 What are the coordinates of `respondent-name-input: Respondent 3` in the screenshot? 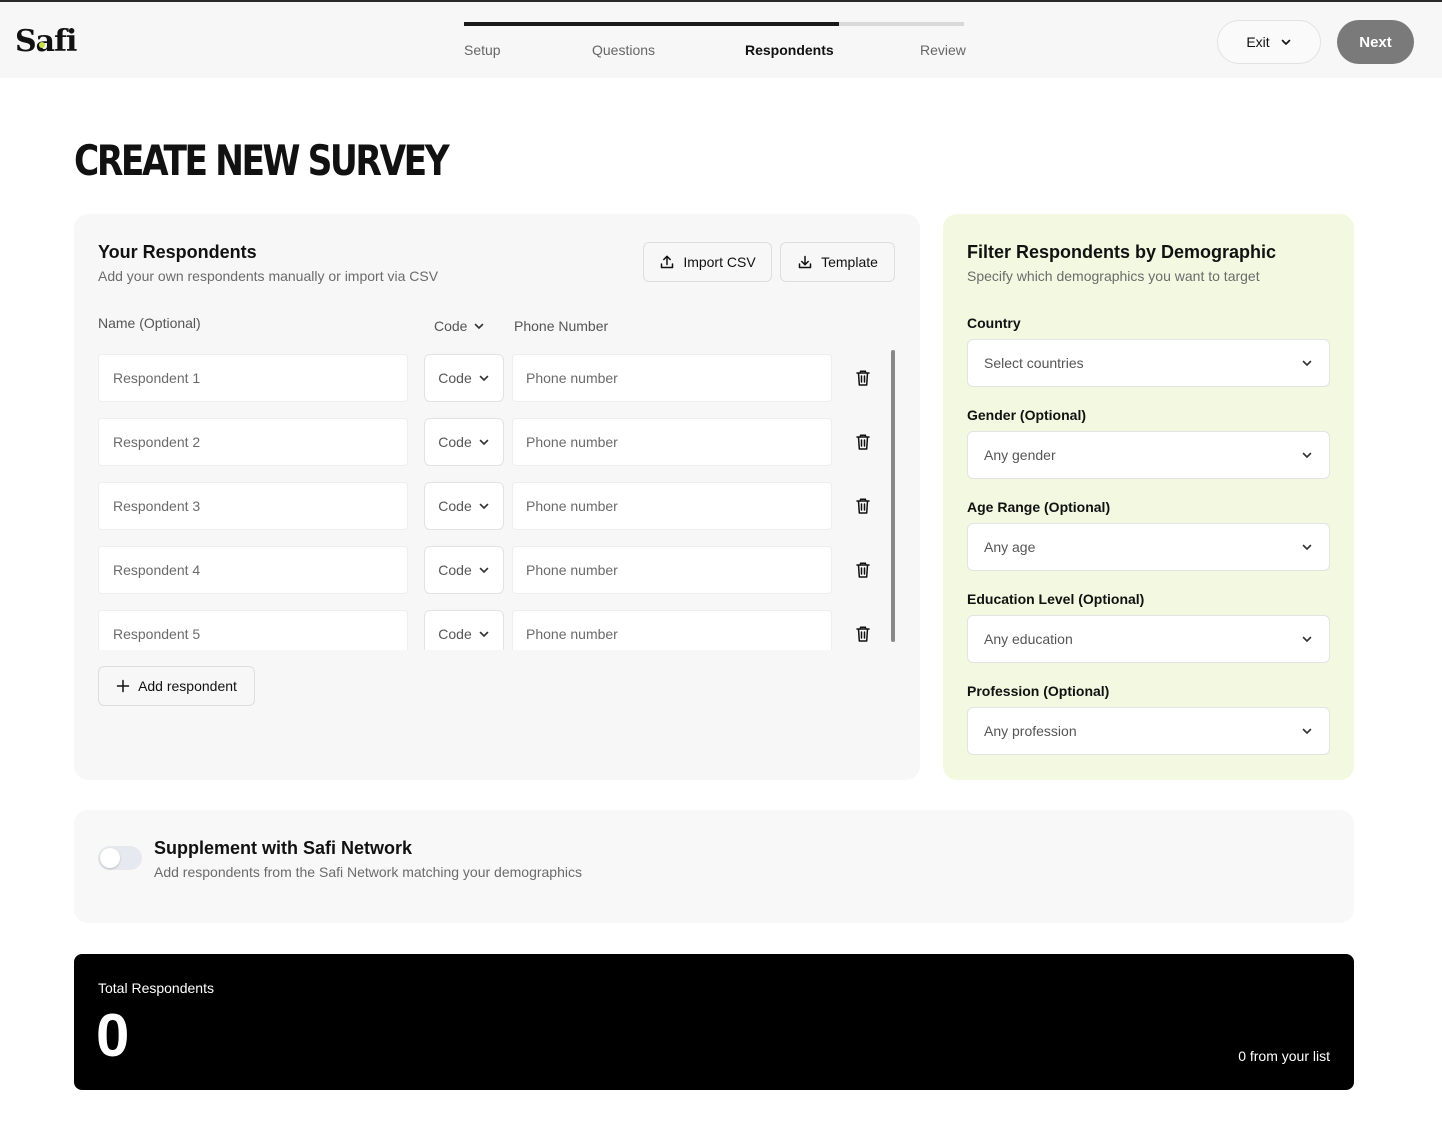 It's located at (253, 506).